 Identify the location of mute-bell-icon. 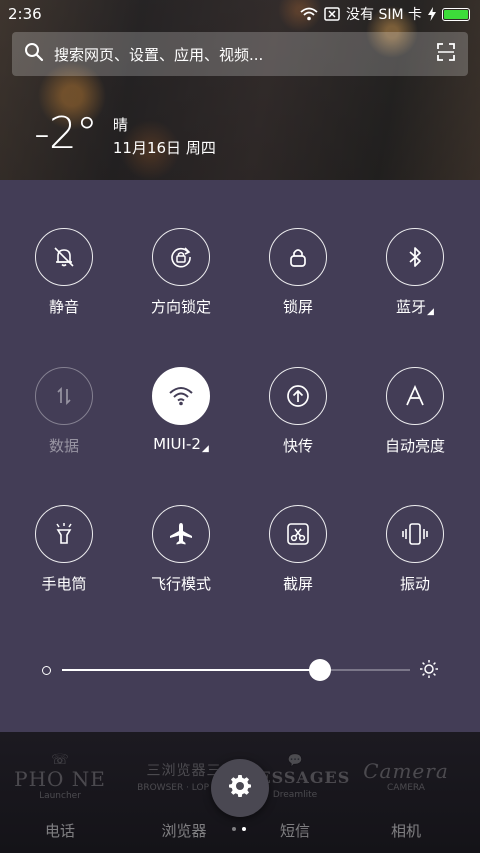
(64, 257).